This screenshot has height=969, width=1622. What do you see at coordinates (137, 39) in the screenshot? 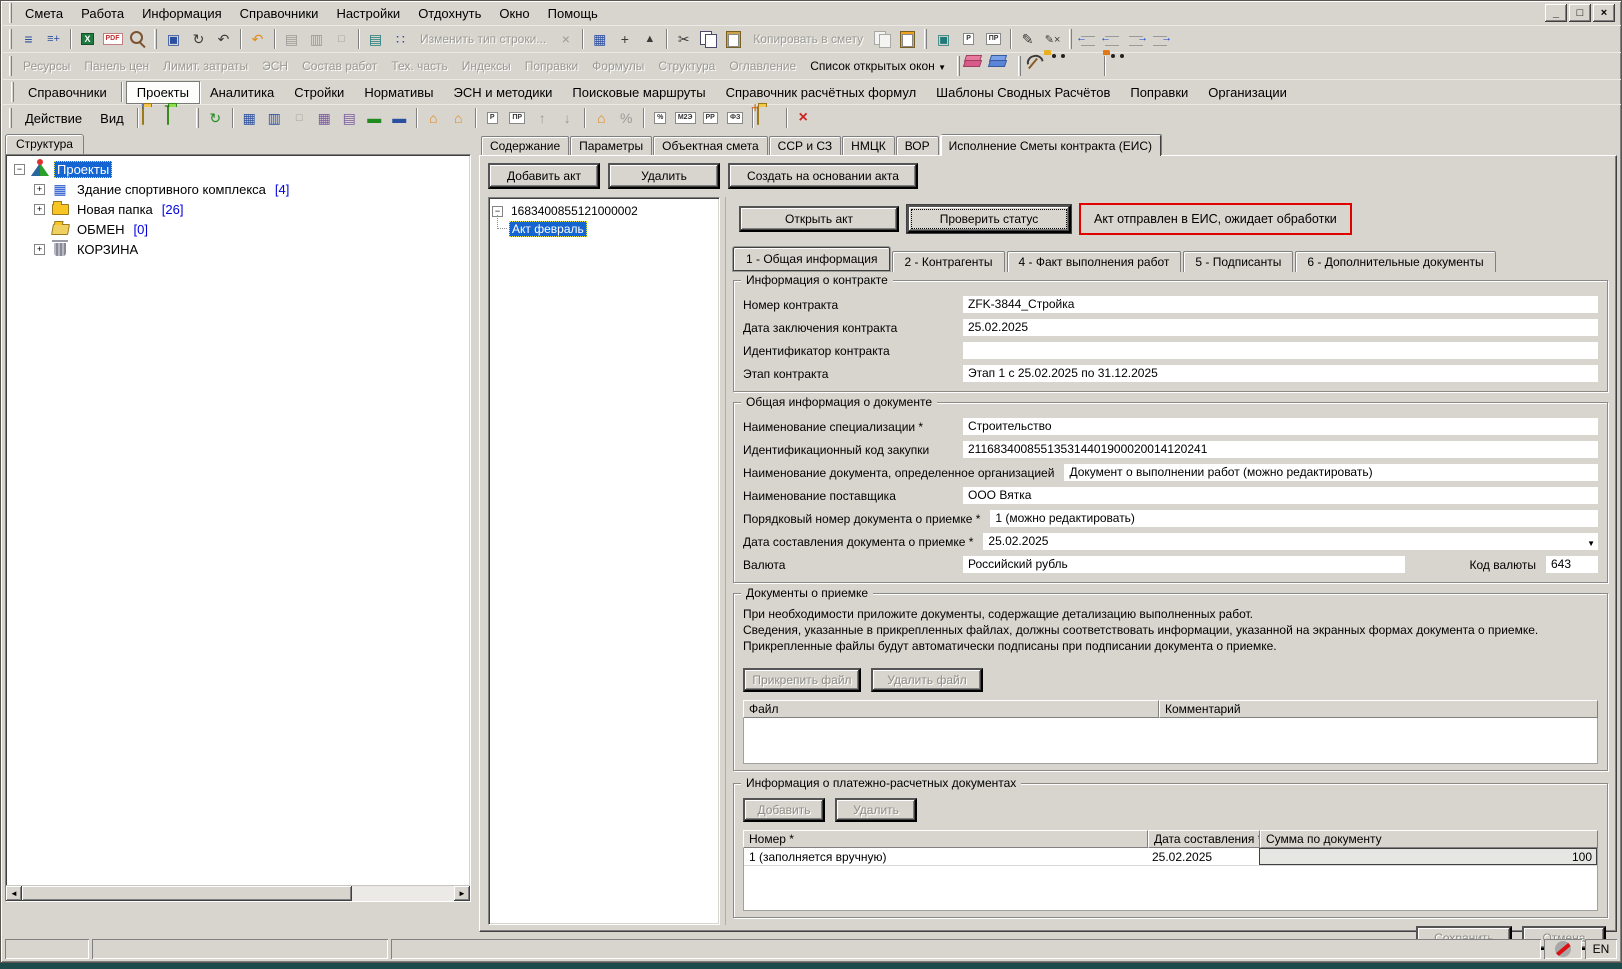
I see `search-icon` at bounding box center [137, 39].